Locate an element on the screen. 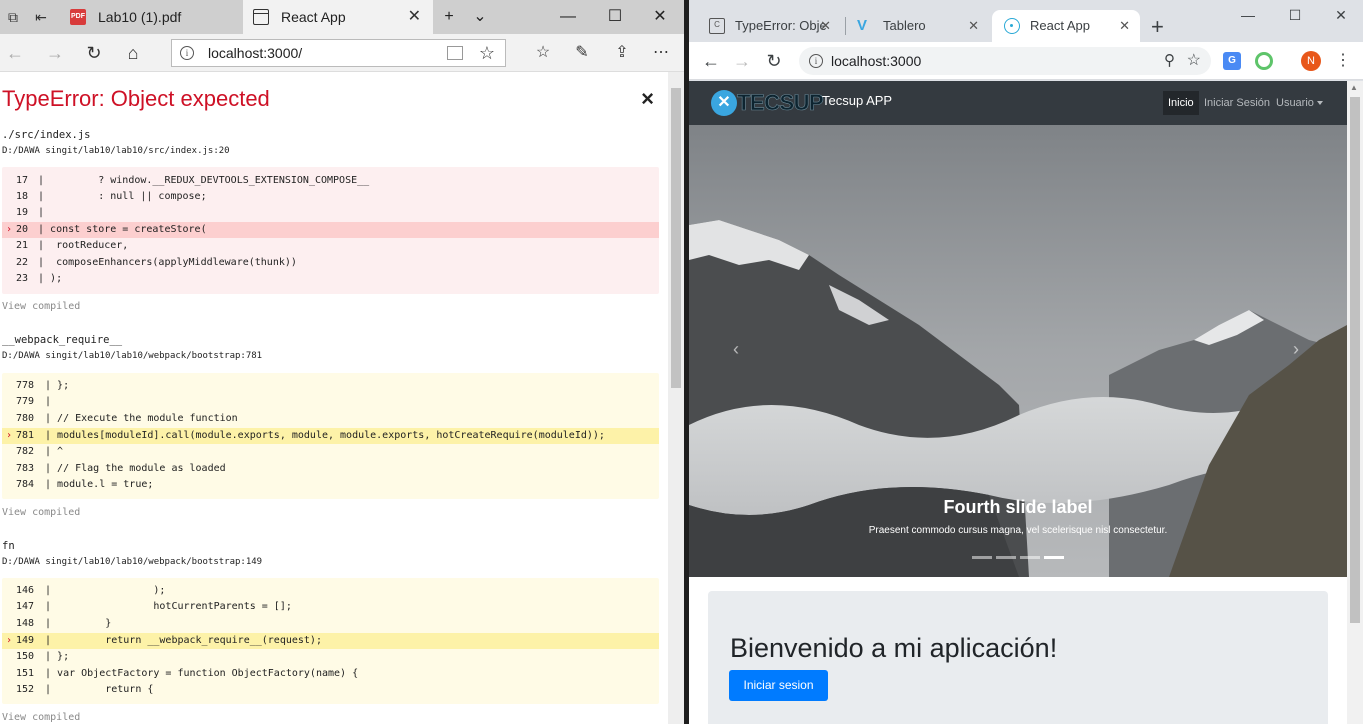 This screenshot has width=1363, height=724. tab-title: Lab10 (1).pdf is located at coordinates (140, 17).